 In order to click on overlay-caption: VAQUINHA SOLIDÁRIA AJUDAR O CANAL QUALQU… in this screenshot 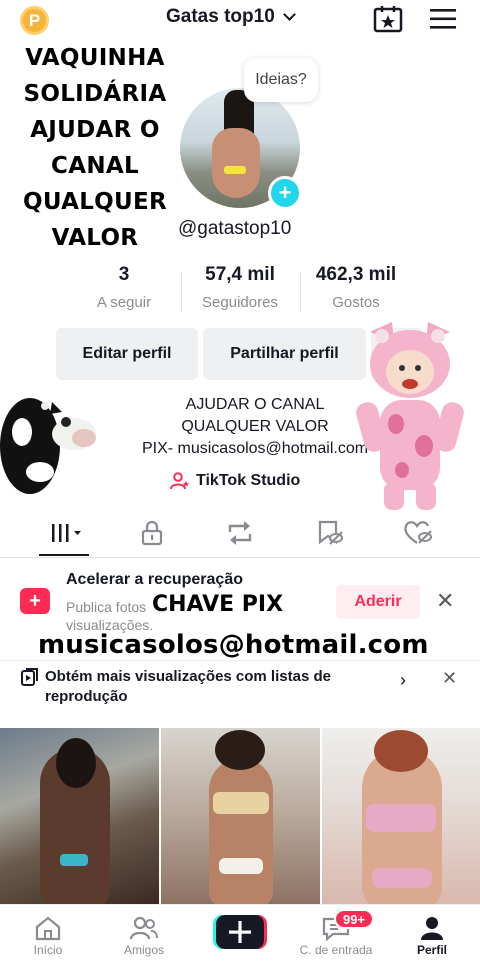, I will do `click(95, 148)`.